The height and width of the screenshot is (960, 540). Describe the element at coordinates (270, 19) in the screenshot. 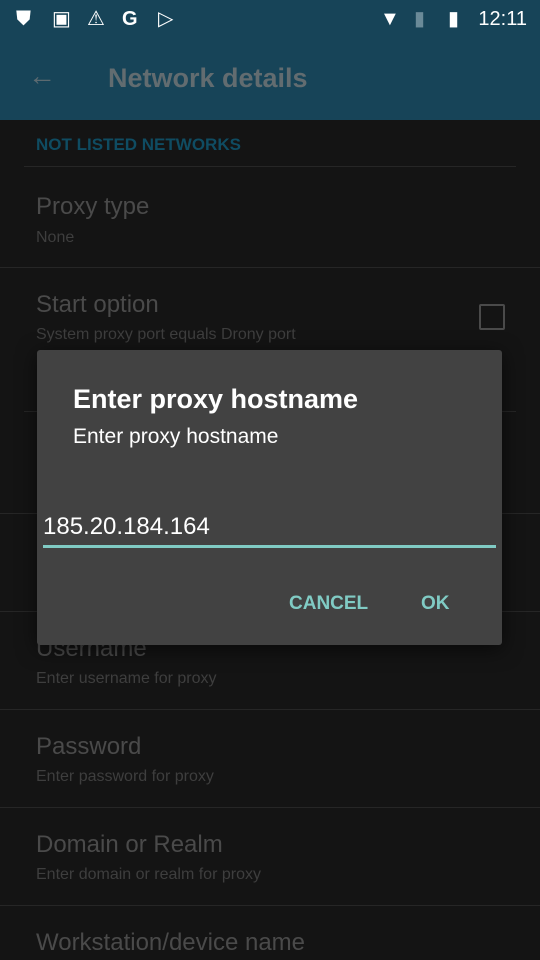

I see `status-bar: ⛊ ▣ ⚠ G ▷ ▼ ▮ ▮ 12:11` at that location.